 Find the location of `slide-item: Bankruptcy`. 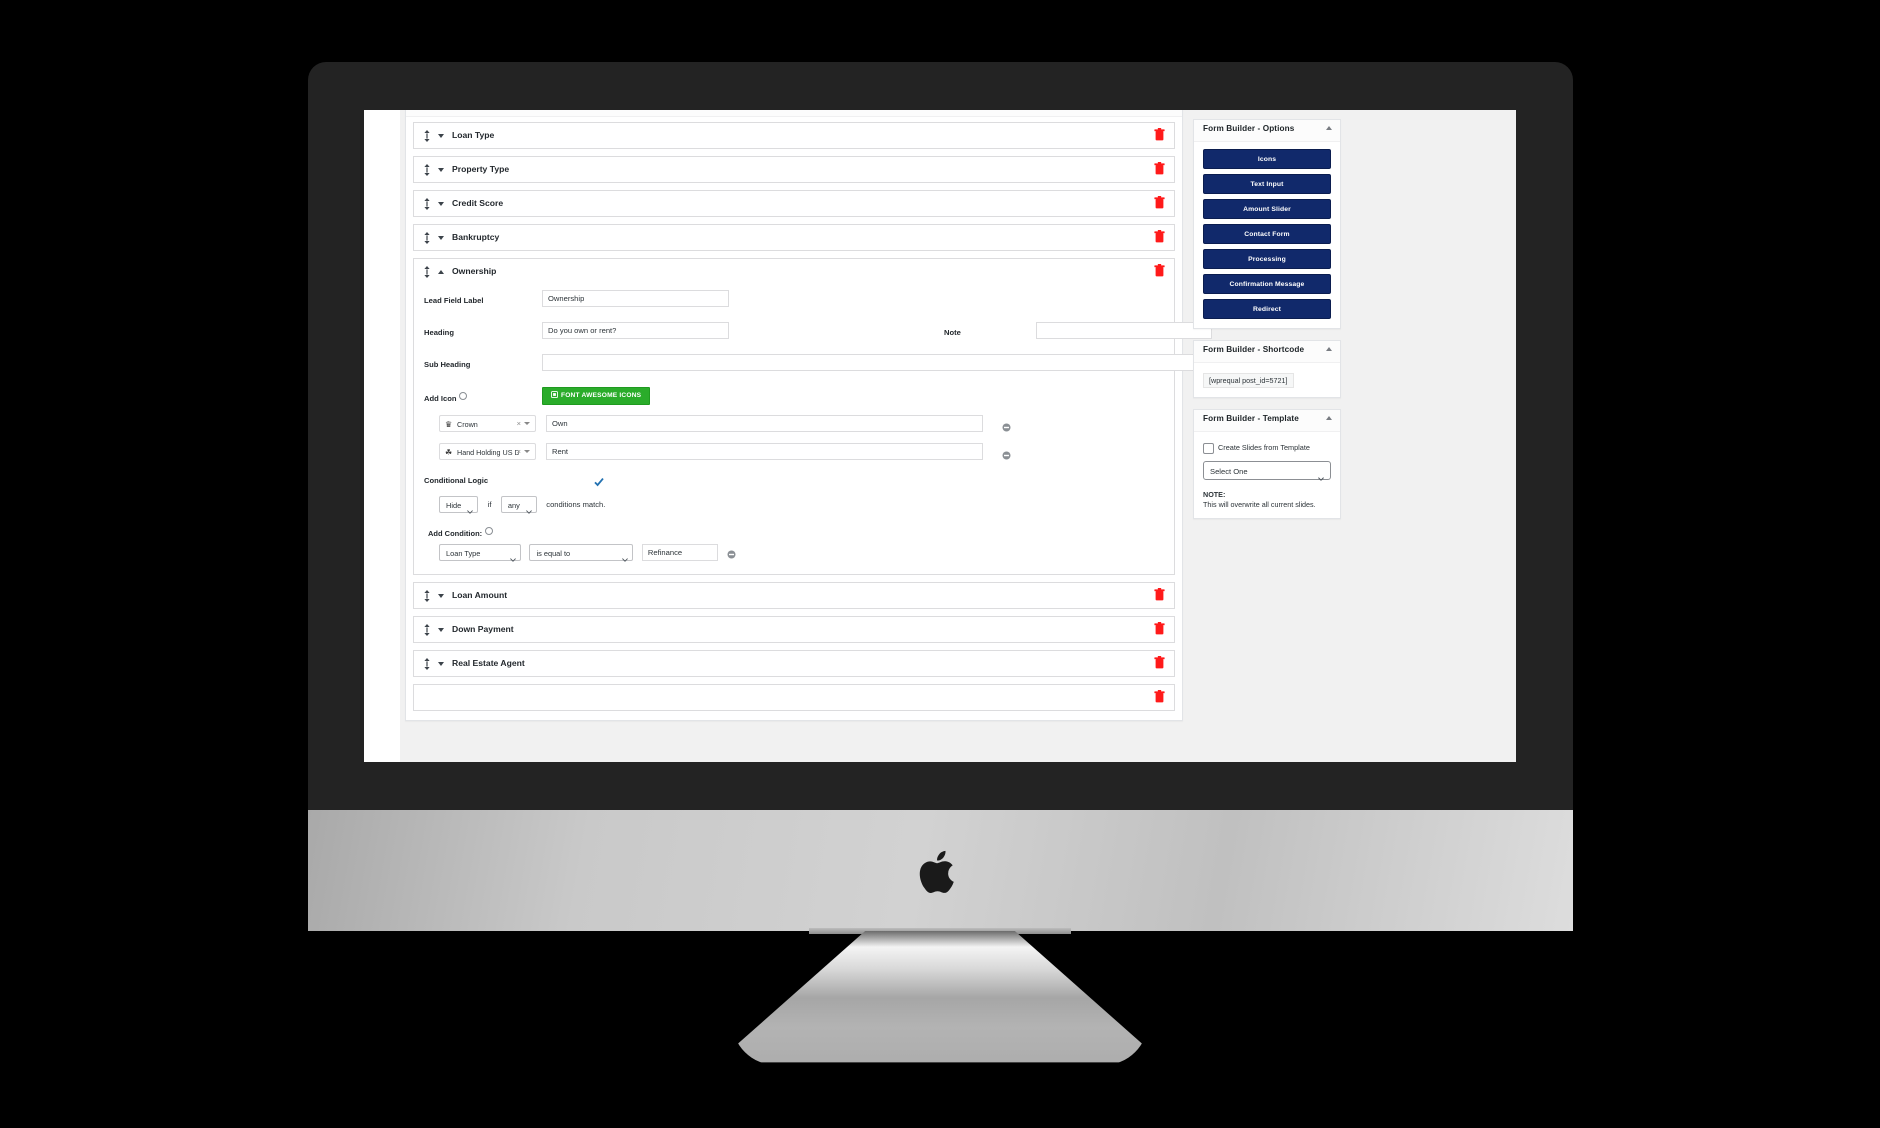

slide-item: Bankruptcy is located at coordinates (794, 237).